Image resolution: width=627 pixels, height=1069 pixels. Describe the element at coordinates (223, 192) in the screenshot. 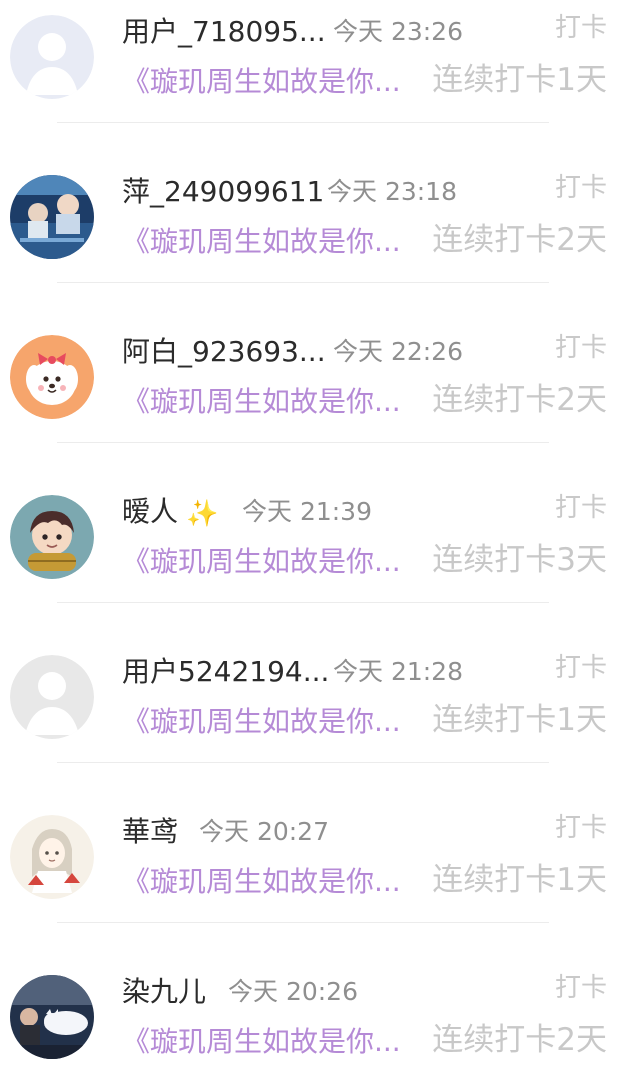

I see `user-name: 萍_249099611` at that location.